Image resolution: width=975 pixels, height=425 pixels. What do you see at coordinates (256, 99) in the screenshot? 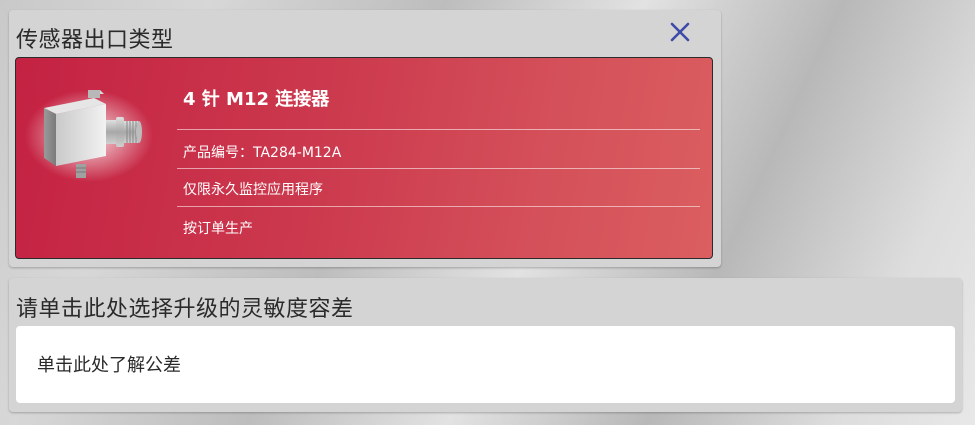
I see `product-name: 4 针 M12 连接器` at bounding box center [256, 99].